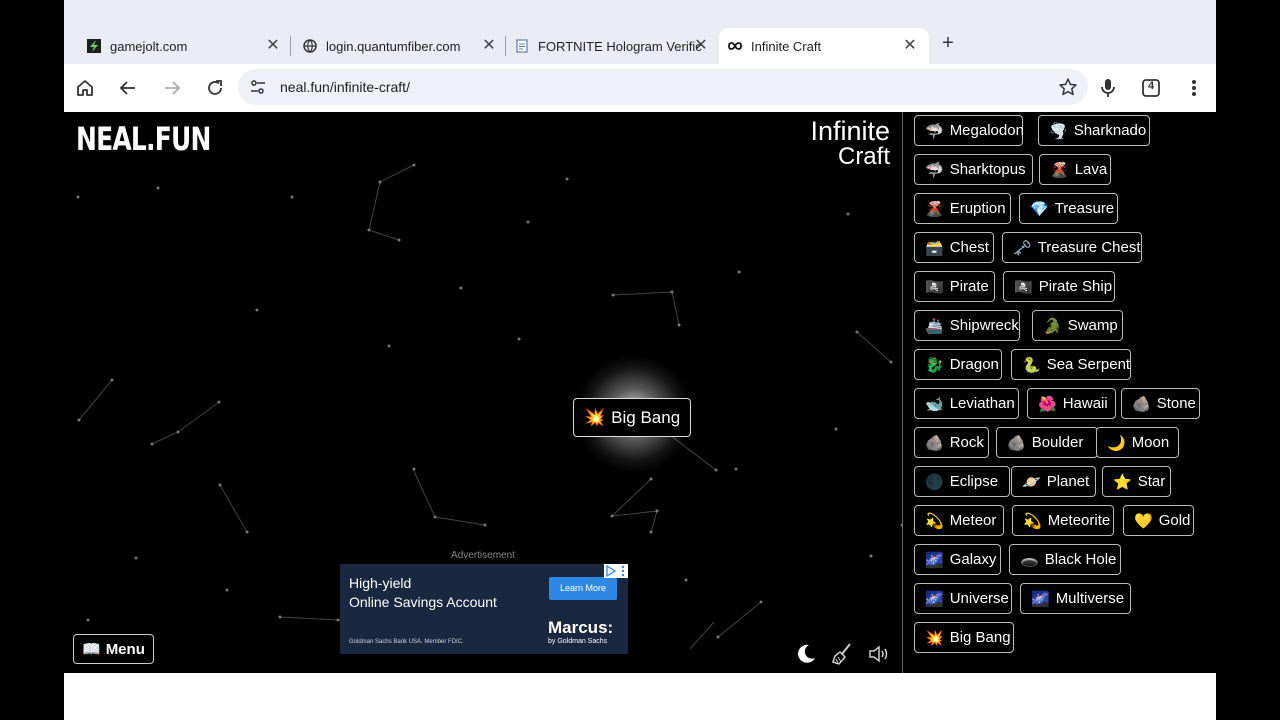 This screenshot has width=1280, height=720. I want to click on sidebar-element-big-bang: 💥 Big Bang, so click(964, 637).